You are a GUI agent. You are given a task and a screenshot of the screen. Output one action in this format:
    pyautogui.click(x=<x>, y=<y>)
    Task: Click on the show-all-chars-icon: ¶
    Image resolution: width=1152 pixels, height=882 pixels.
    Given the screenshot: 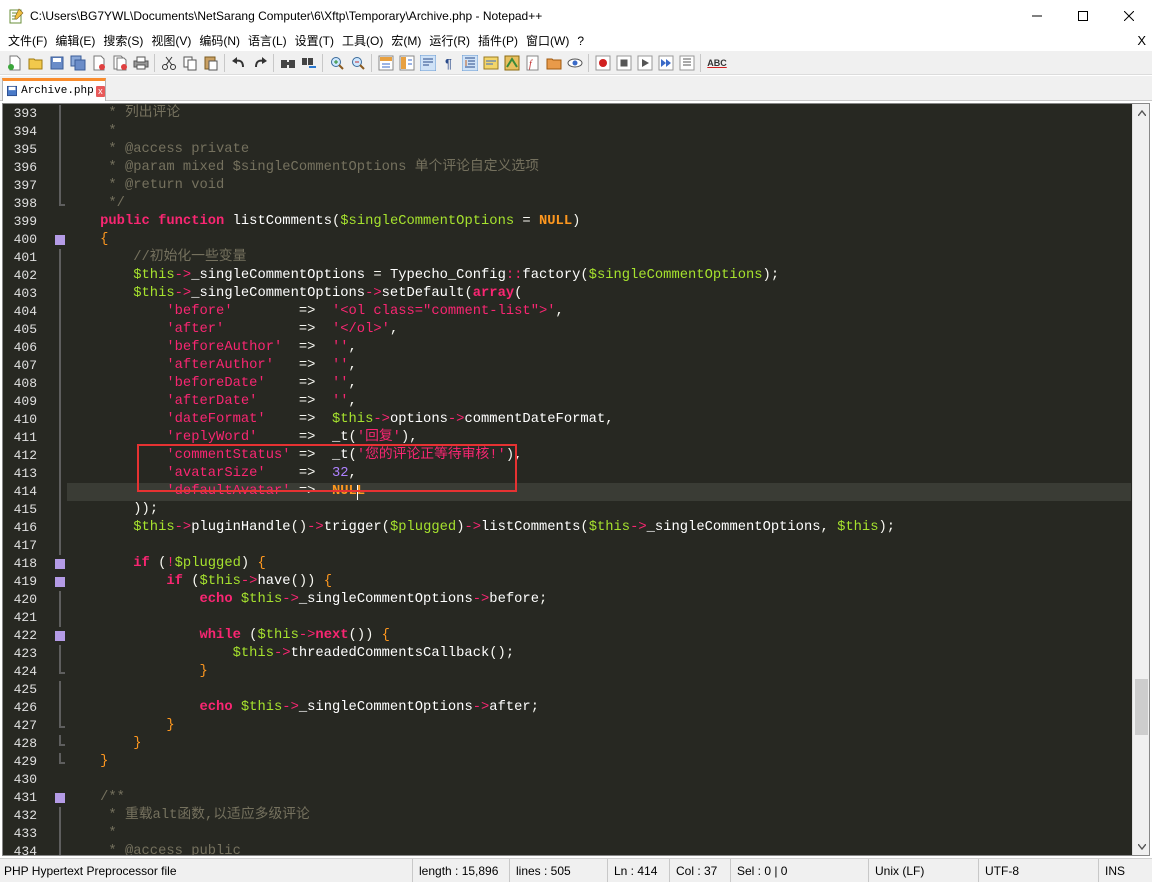 What is the action you would take?
    pyautogui.click(x=448, y=62)
    